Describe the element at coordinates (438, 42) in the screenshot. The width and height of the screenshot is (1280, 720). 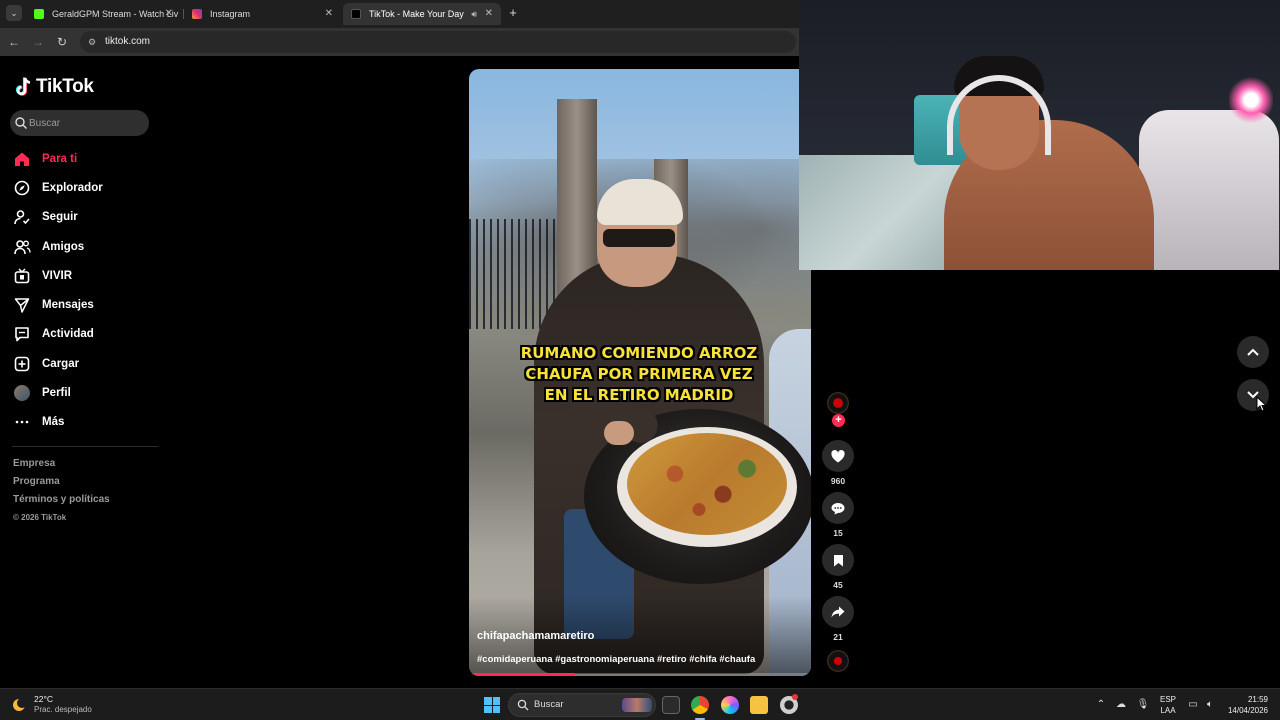
I see `url-bar: ⚙ tiktok.com` at that location.